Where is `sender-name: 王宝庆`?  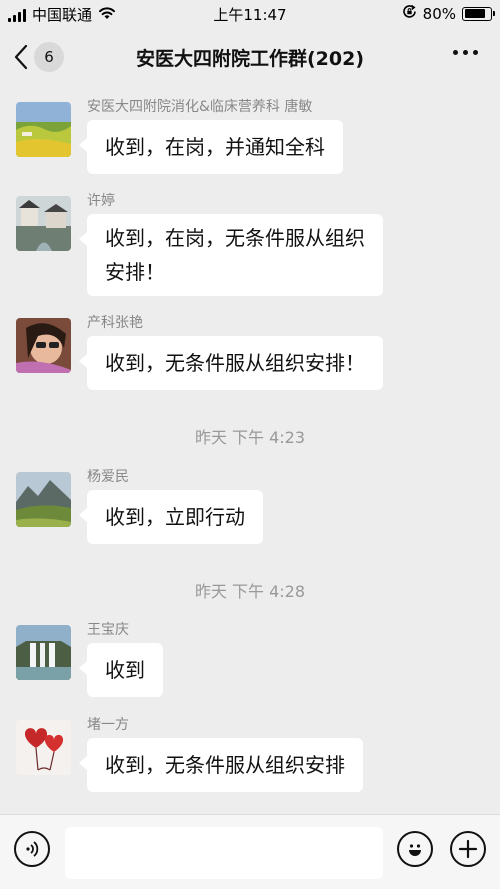 sender-name: 王宝庆 is located at coordinates (108, 630).